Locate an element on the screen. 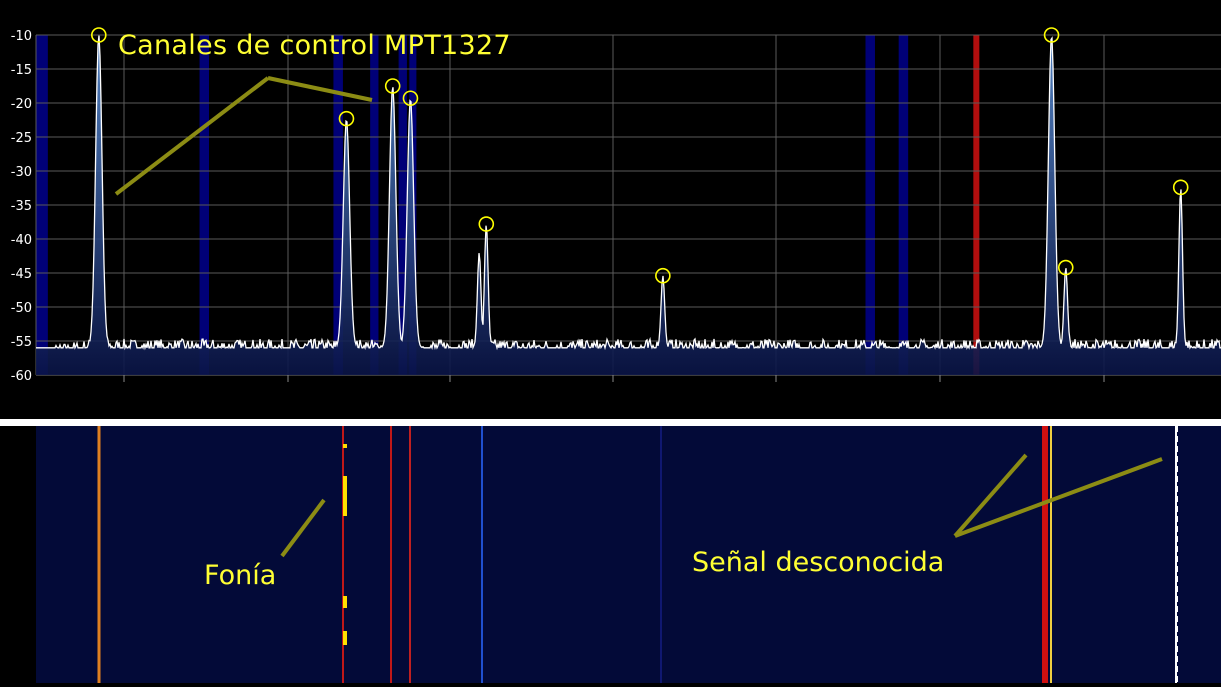  y-tick-label: -45 is located at coordinates (21, 274).